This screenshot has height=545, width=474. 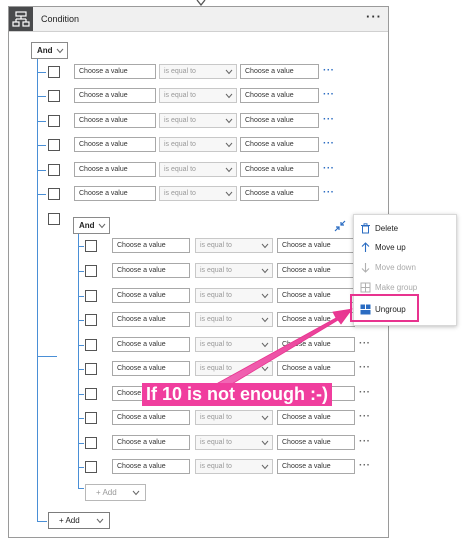 What do you see at coordinates (69, 520) in the screenshot?
I see `add-label: + Add` at bounding box center [69, 520].